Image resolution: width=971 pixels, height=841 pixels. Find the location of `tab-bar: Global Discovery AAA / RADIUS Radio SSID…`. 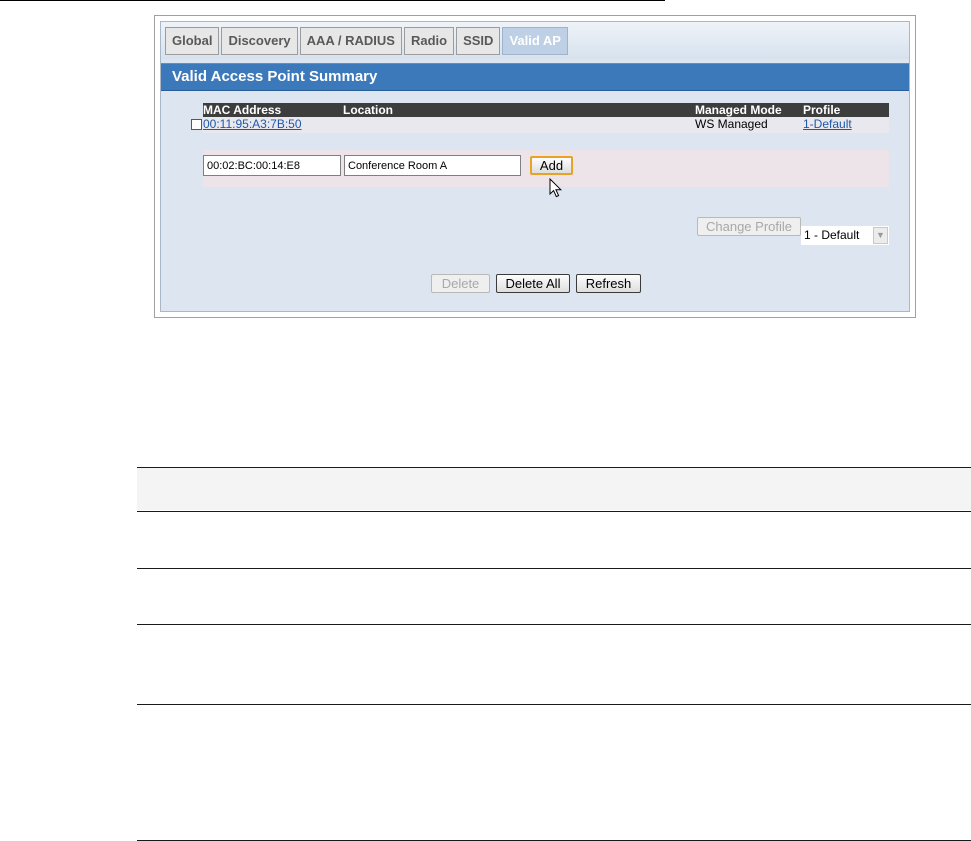

tab-bar: Global Discovery AAA / RADIUS Radio SSID… is located at coordinates (535, 40).